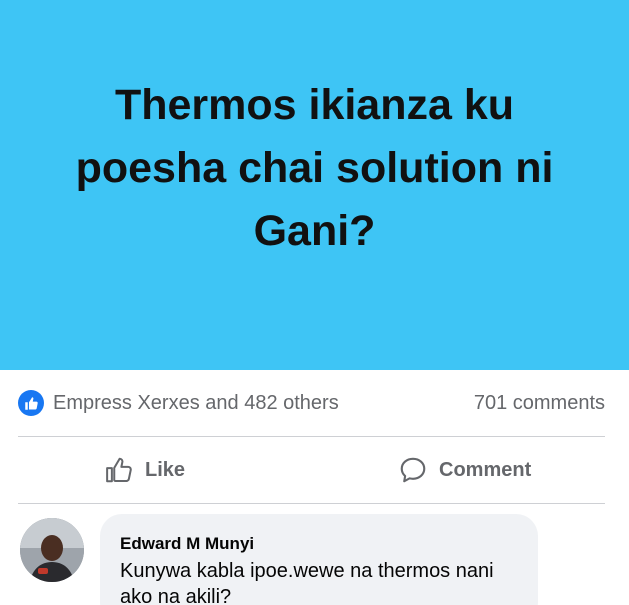 The width and height of the screenshot is (629, 605). I want to click on comment-author-name: Edward M Munyi, so click(187, 544).